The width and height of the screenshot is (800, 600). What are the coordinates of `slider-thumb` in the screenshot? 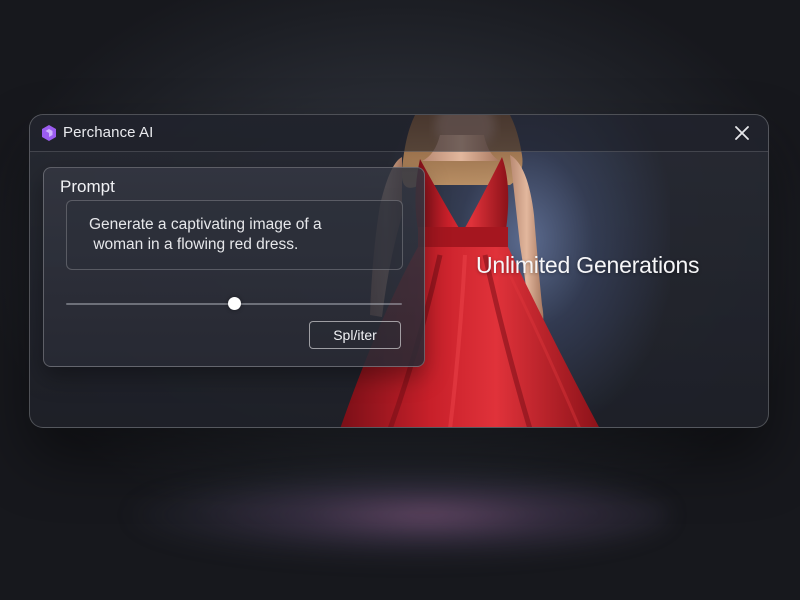 It's located at (234, 303).